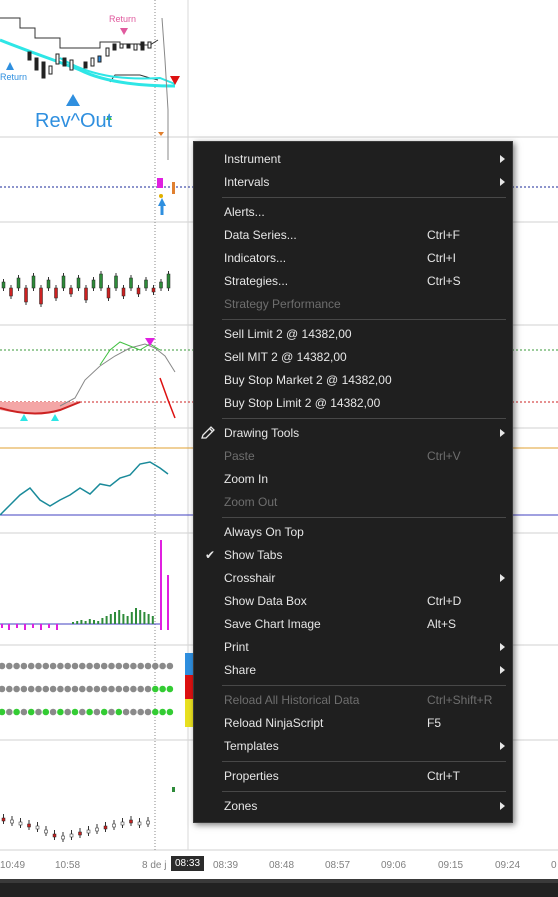 The width and height of the screenshot is (558, 897). I want to click on menu-item-share: Share, so click(353, 670).